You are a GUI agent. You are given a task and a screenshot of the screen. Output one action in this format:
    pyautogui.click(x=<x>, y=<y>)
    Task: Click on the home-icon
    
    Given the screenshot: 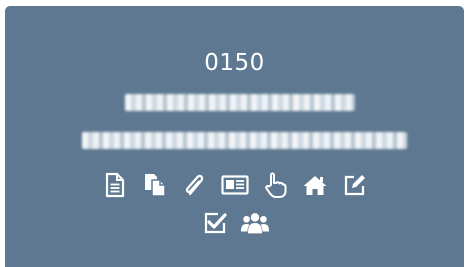 What is the action you would take?
    pyautogui.click(x=315, y=185)
    